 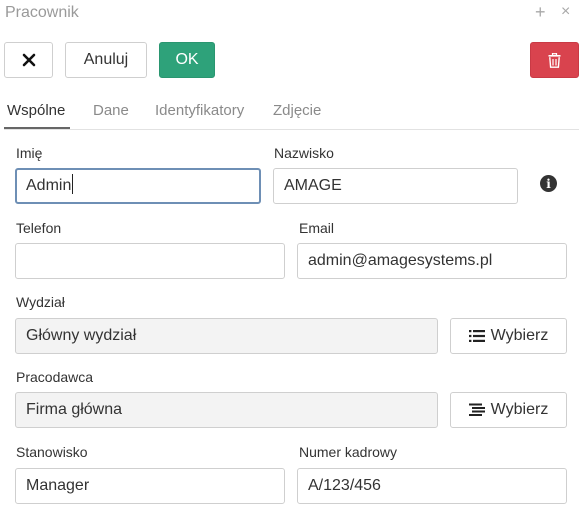 I want to click on telefon-label: Telefon, so click(x=39, y=228).